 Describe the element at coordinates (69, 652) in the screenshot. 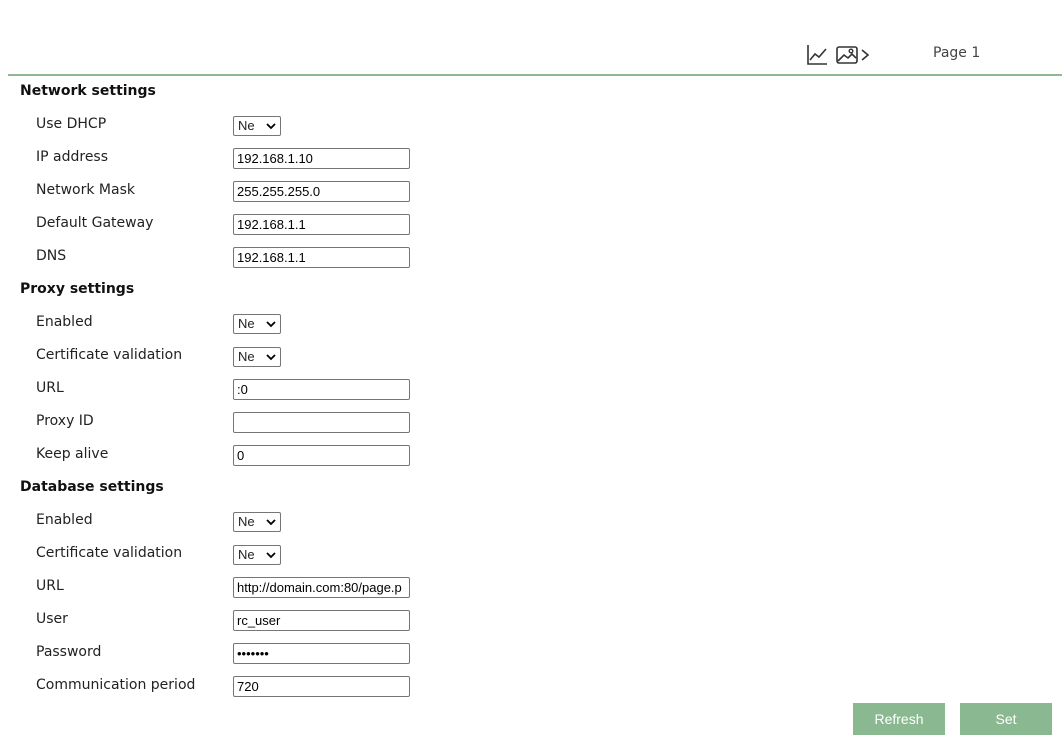

I see `db-password-label: Password` at that location.